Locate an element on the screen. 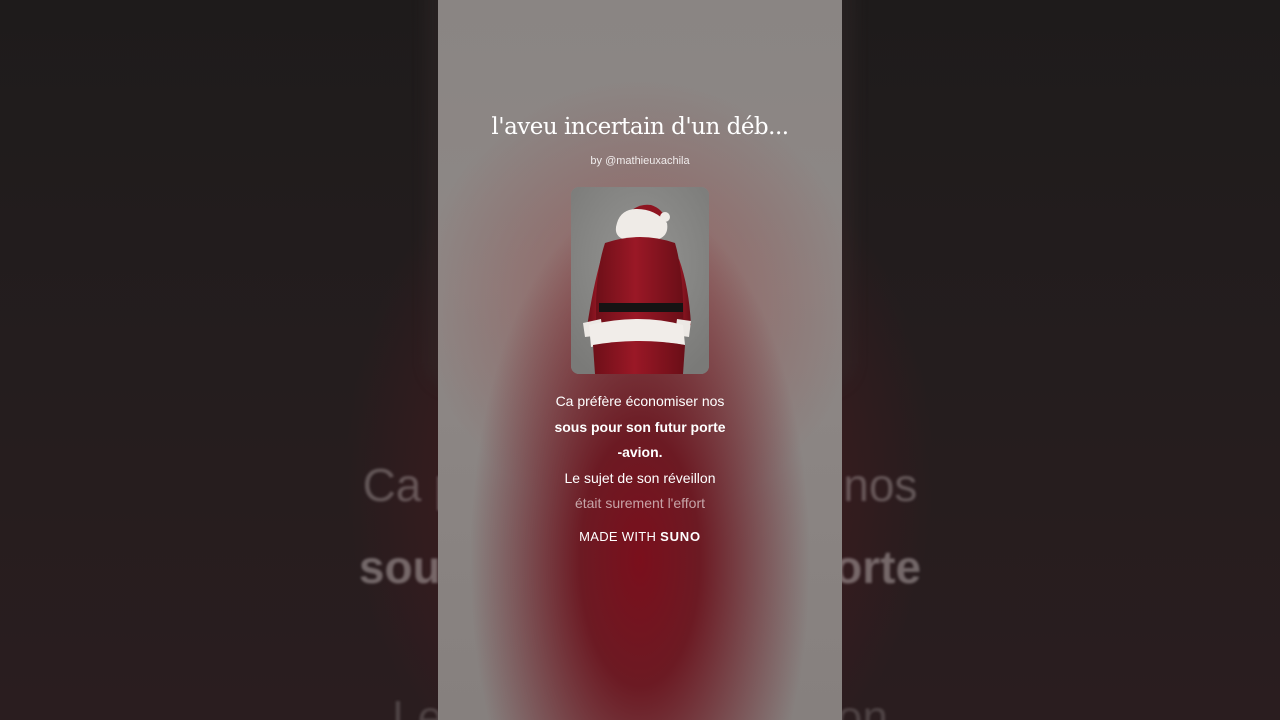 This screenshot has height=720, width=1280. lyric-line: Le sujet de son réveillon is located at coordinates (640, 477).